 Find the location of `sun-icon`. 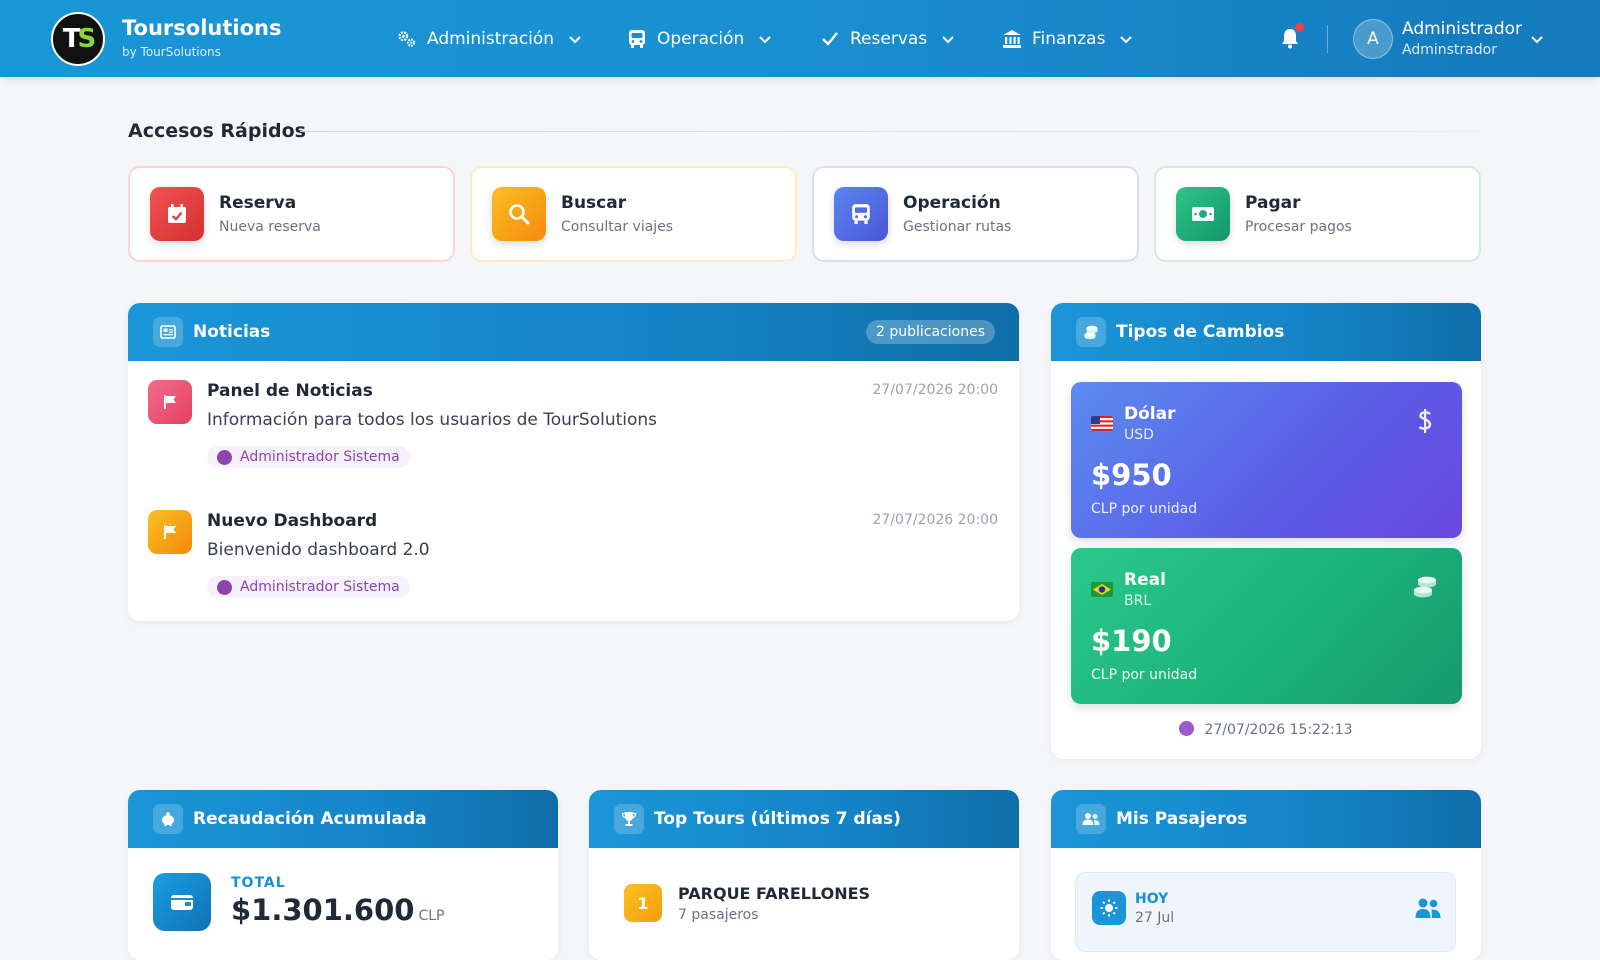

sun-icon is located at coordinates (1109, 908).